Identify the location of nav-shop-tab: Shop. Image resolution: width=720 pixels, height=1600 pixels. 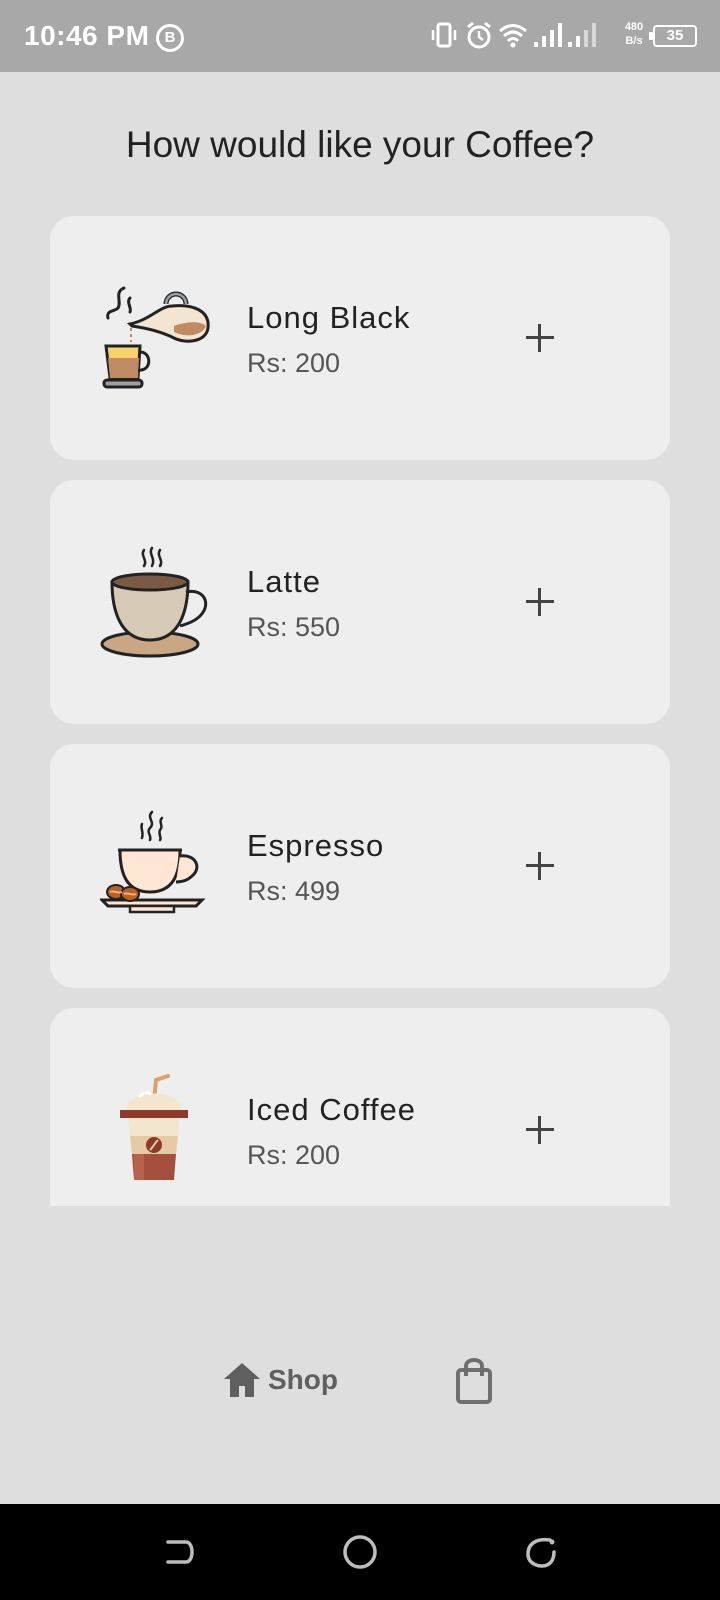
(280, 1380).